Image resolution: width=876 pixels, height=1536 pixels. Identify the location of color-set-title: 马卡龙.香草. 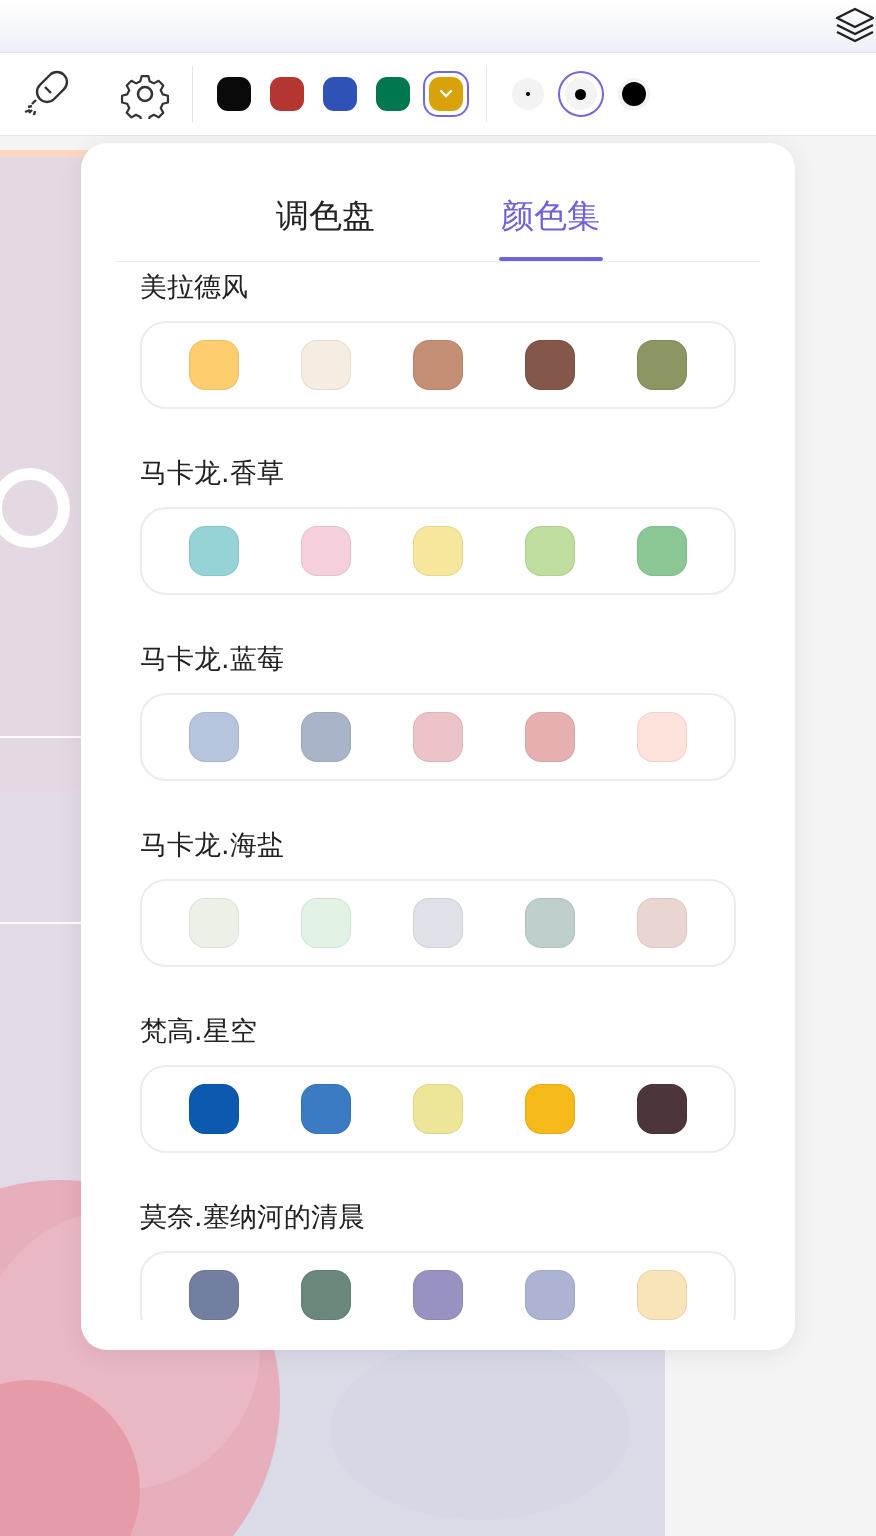
(212, 473).